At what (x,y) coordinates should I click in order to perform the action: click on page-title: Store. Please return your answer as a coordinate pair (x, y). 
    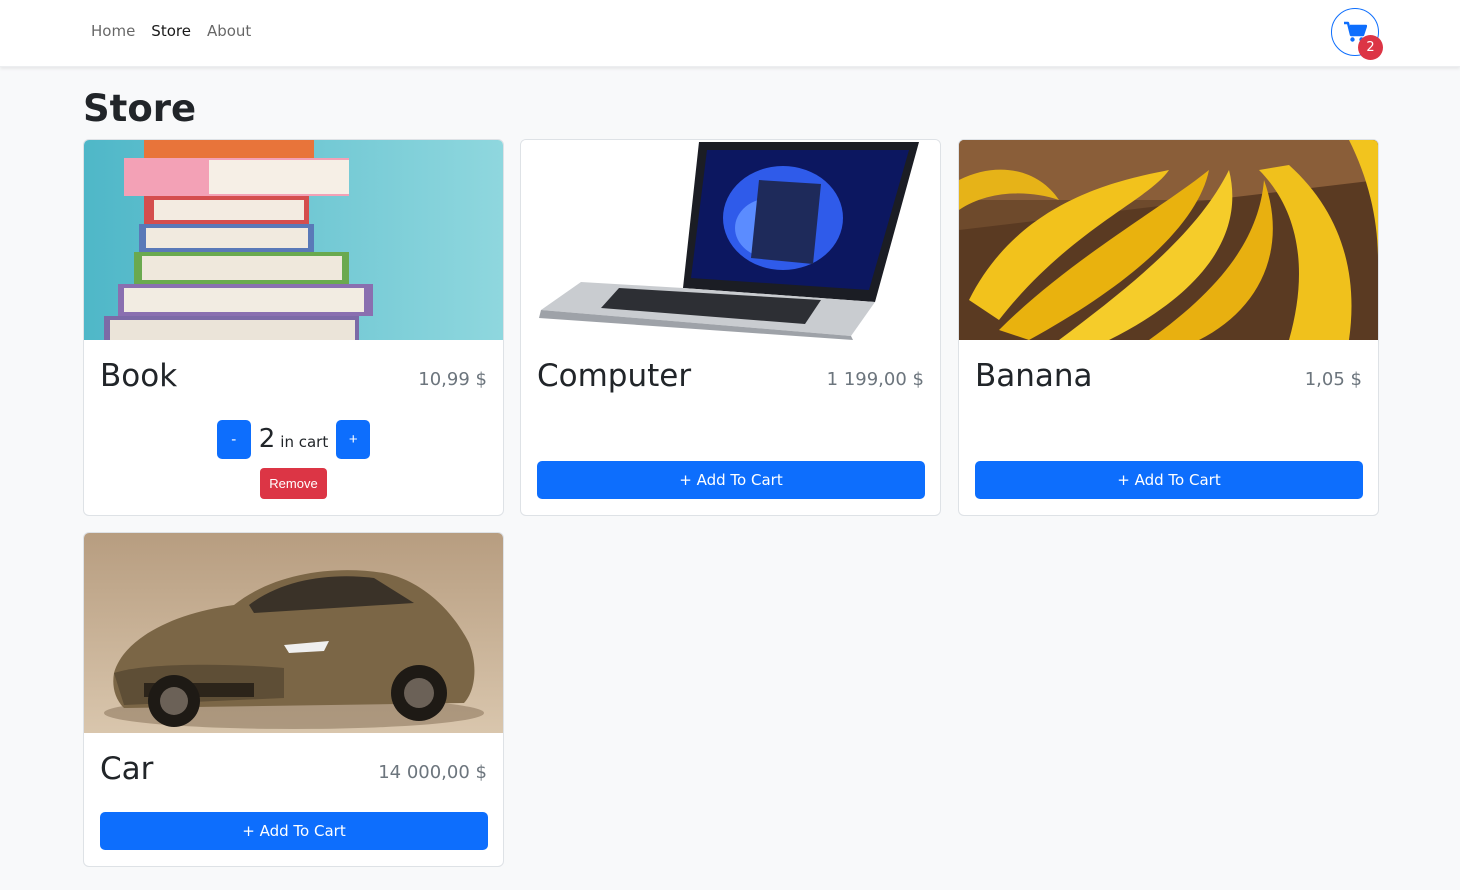
    Looking at the image, I should click on (140, 108).